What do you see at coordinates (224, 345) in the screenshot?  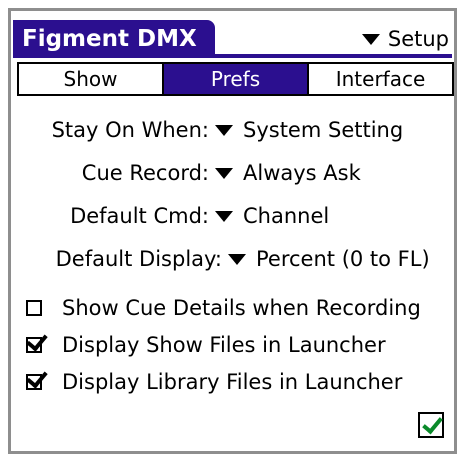 I see `option-label: Display Show Files in Launcher` at bounding box center [224, 345].